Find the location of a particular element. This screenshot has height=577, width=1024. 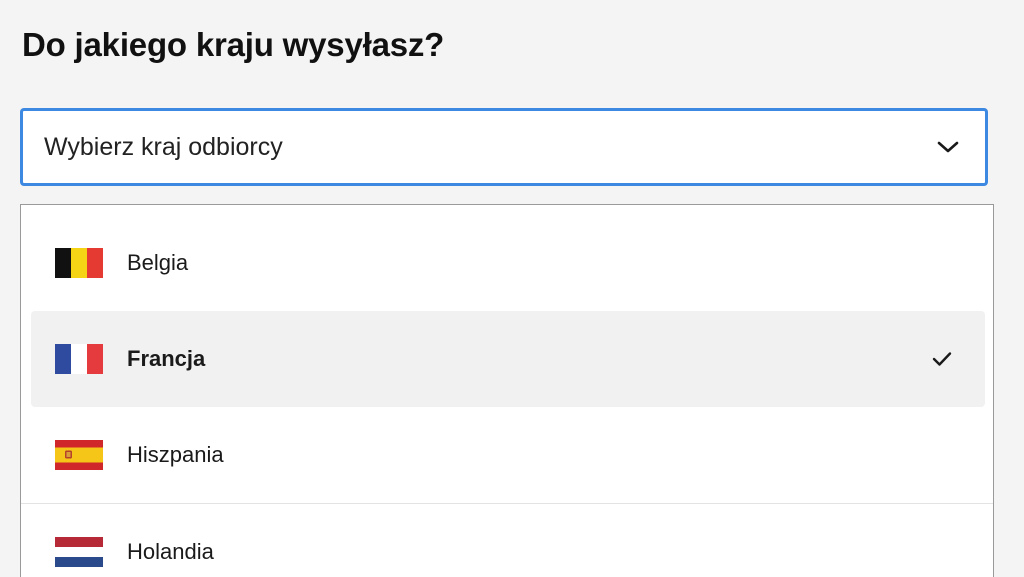

country-option-holandia: Holandia is located at coordinates (508, 540).